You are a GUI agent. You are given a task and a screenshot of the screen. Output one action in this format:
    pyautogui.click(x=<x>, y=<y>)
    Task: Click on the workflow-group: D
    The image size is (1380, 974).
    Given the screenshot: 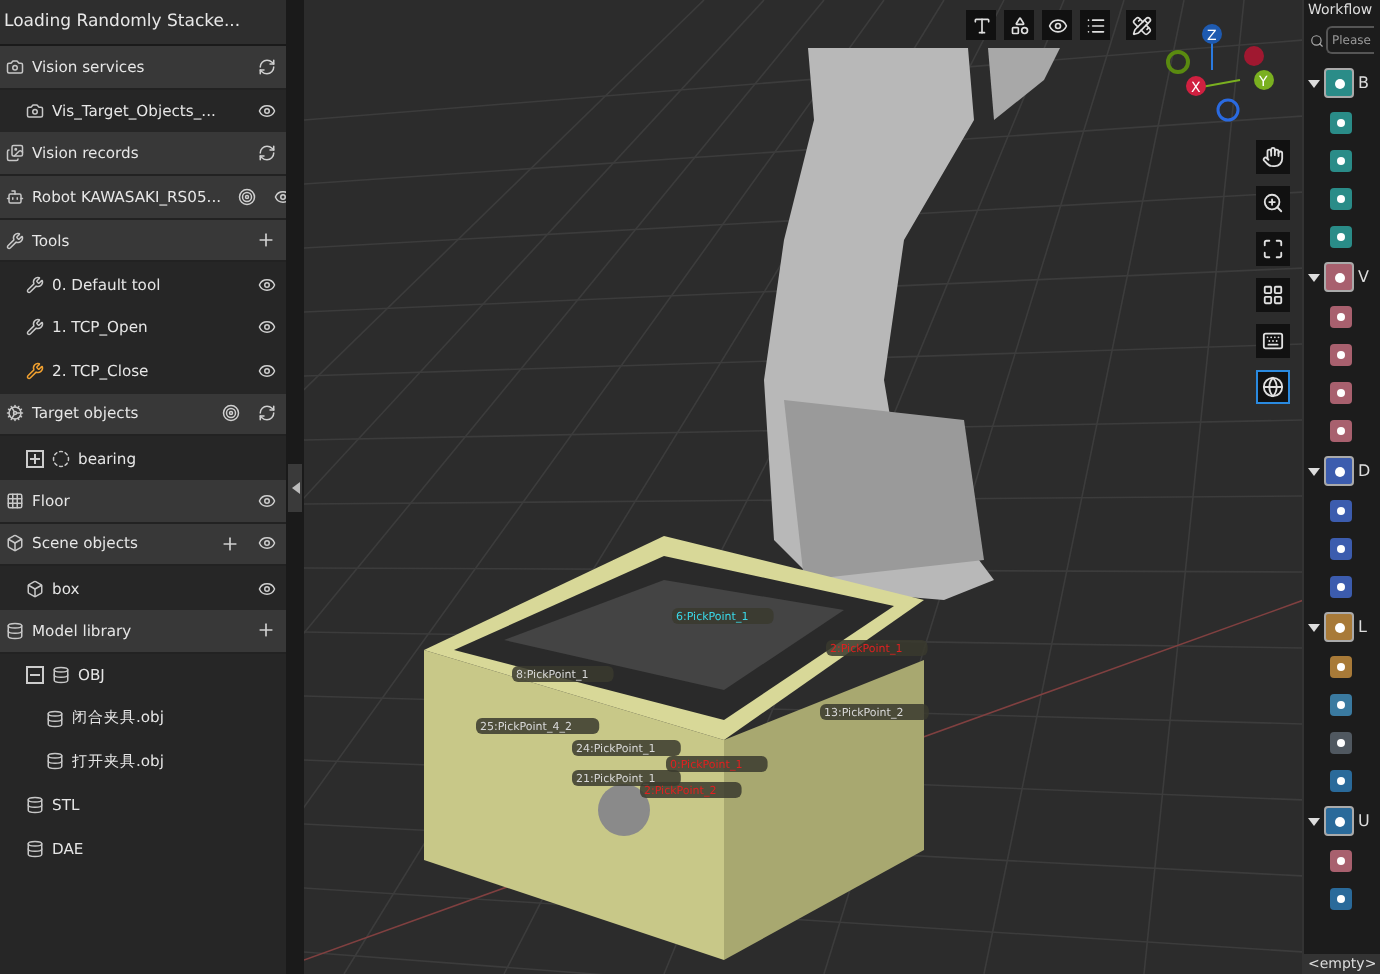 What is the action you would take?
    pyautogui.click(x=1342, y=471)
    